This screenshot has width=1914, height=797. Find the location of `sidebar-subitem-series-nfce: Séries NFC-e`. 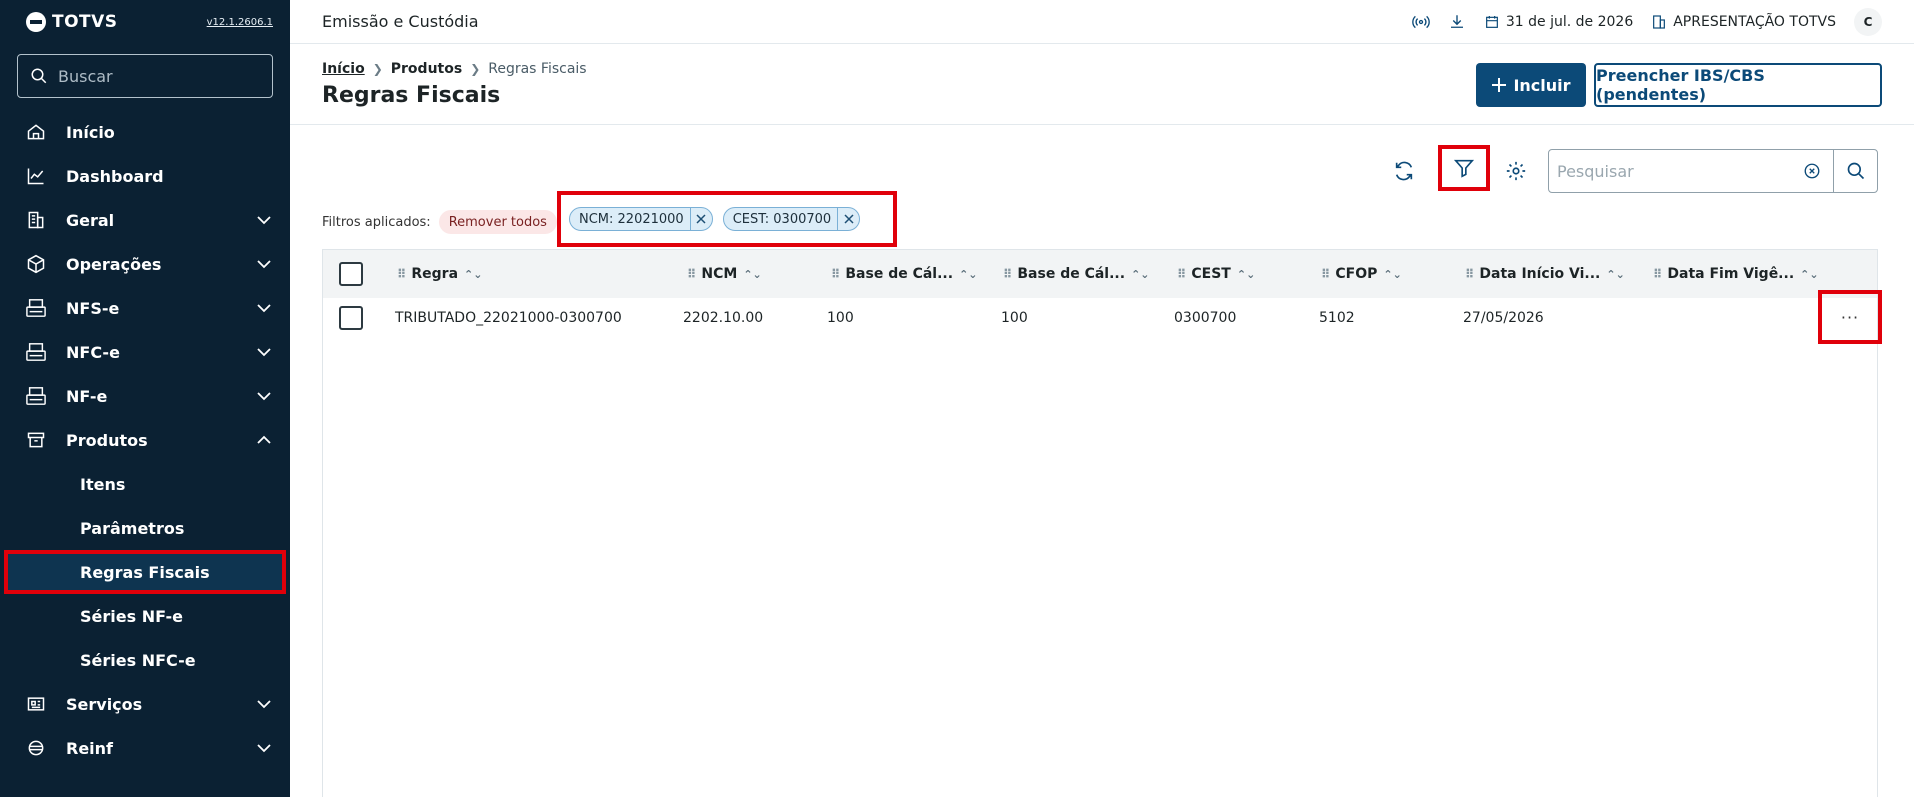

sidebar-subitem-series-nfce: Séries NFC-e is located at coordinates (145, 660).